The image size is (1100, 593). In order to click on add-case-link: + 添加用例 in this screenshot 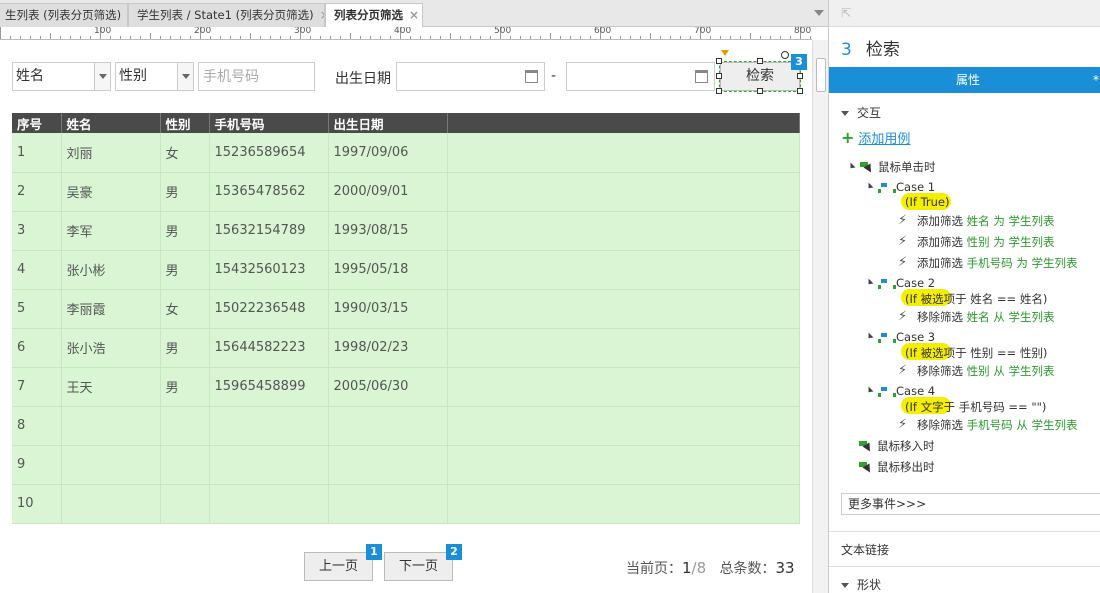, I will do `click(875, 137)`.